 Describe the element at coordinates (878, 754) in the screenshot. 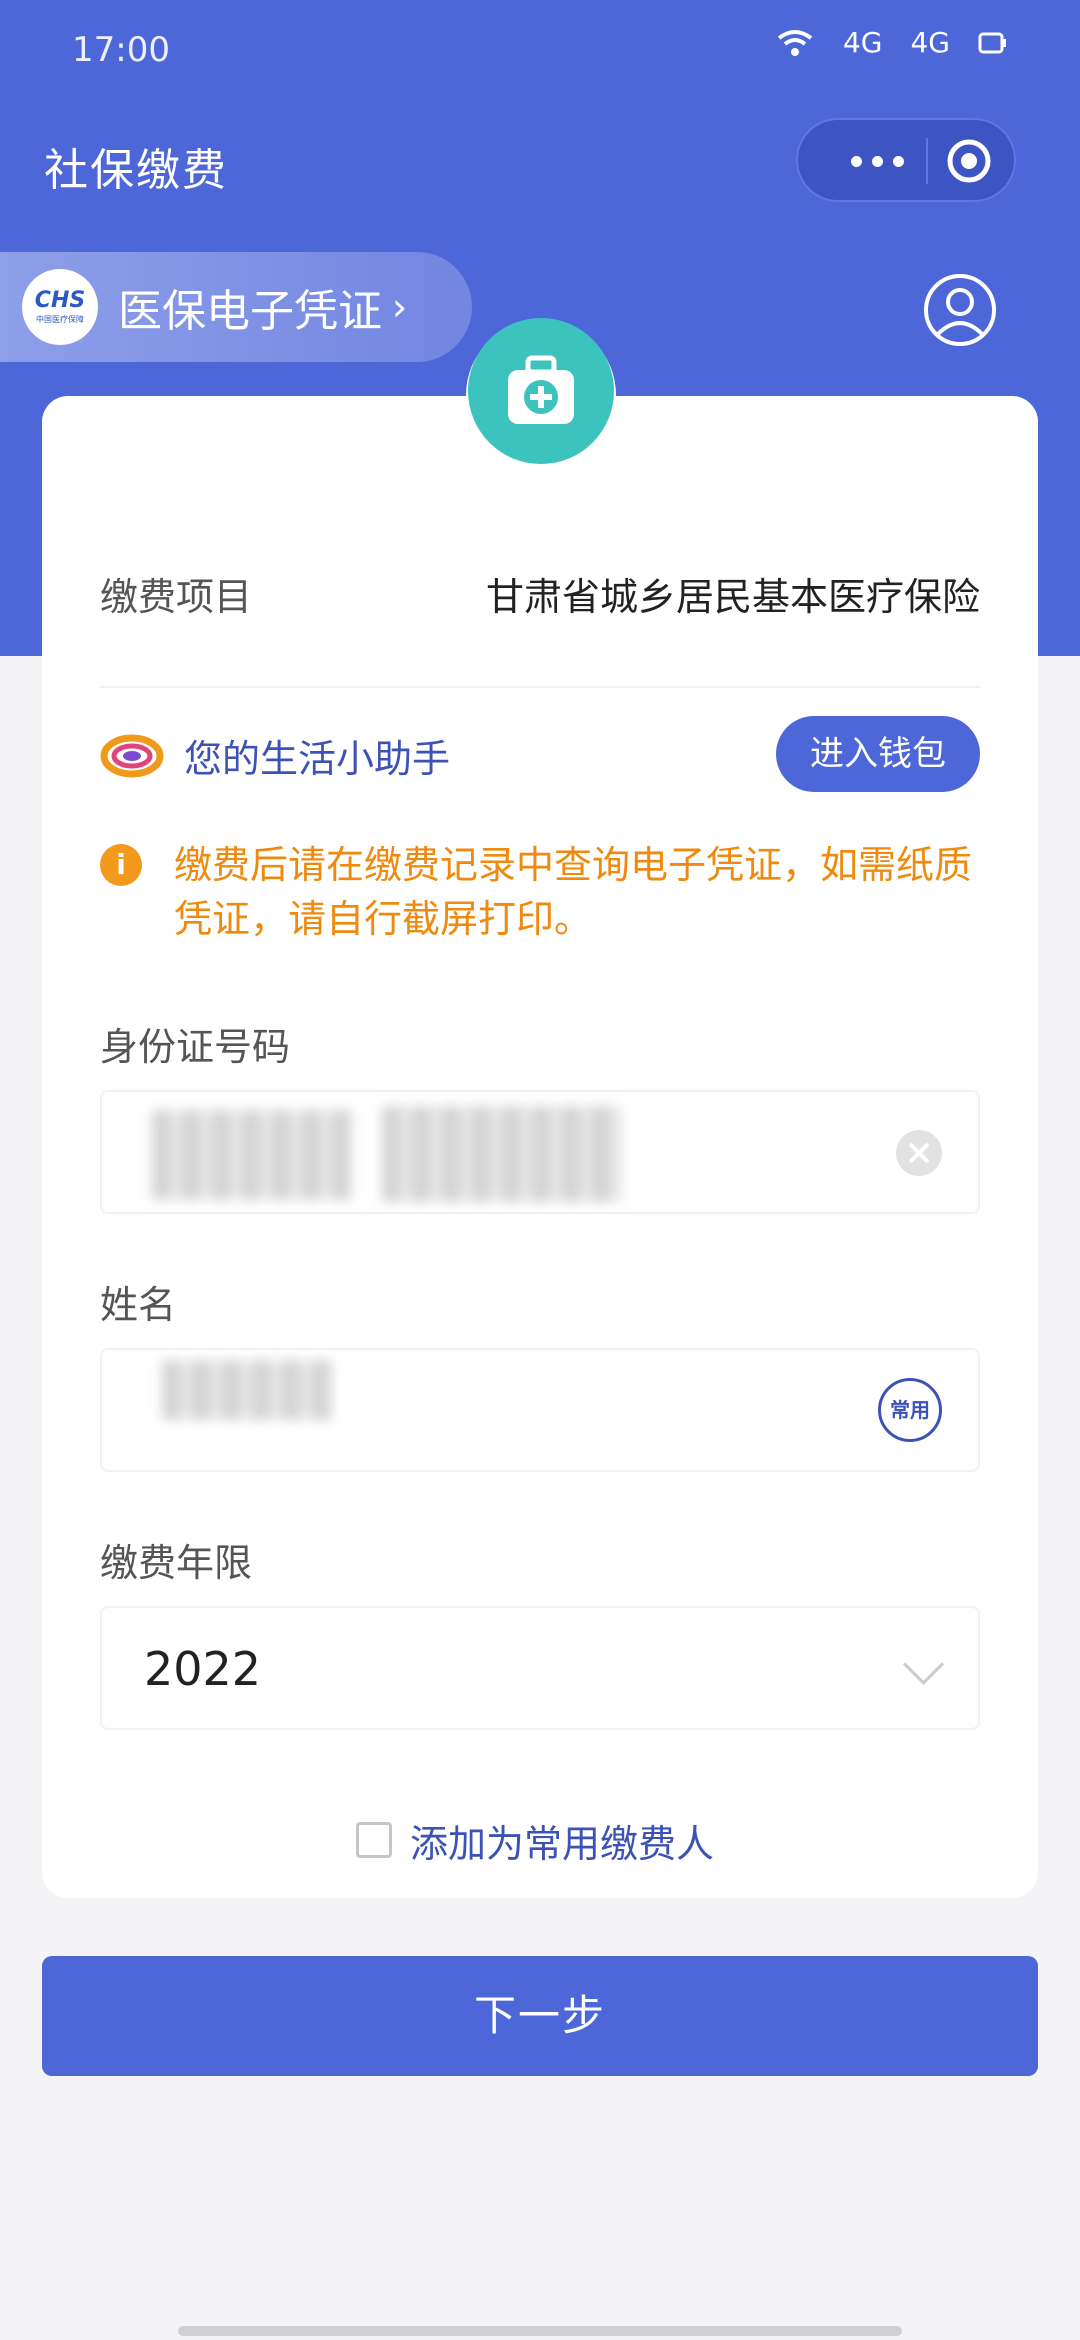

I see `enter-wallet-button: 进入钱包` at that location.